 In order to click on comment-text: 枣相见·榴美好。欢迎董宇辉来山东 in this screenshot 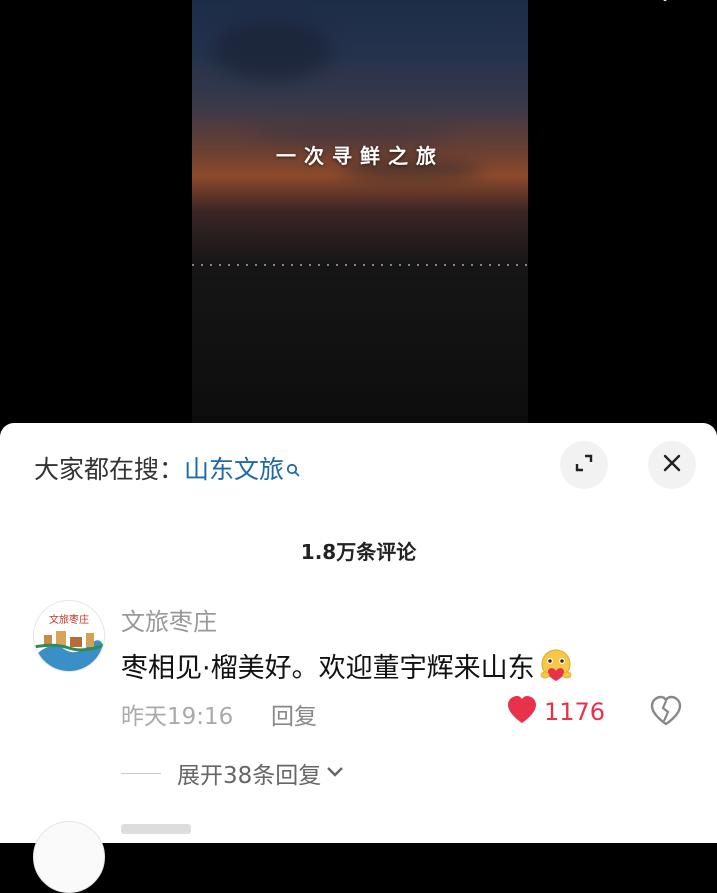, I will do `click(348, 668)`.